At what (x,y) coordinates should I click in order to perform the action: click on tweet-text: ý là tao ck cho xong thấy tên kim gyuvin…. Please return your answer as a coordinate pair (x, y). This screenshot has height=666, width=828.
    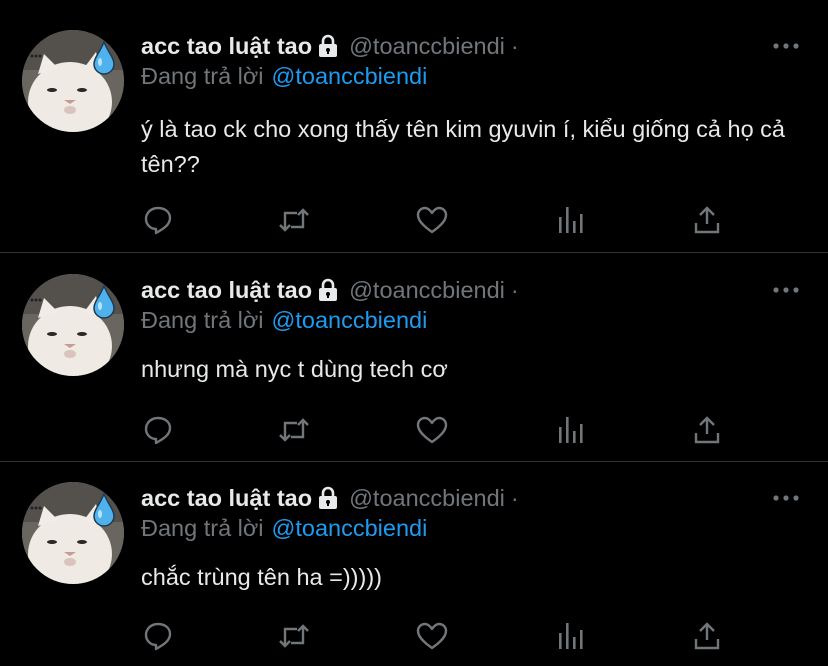
    Looking at the image, I should click on (463, 146).